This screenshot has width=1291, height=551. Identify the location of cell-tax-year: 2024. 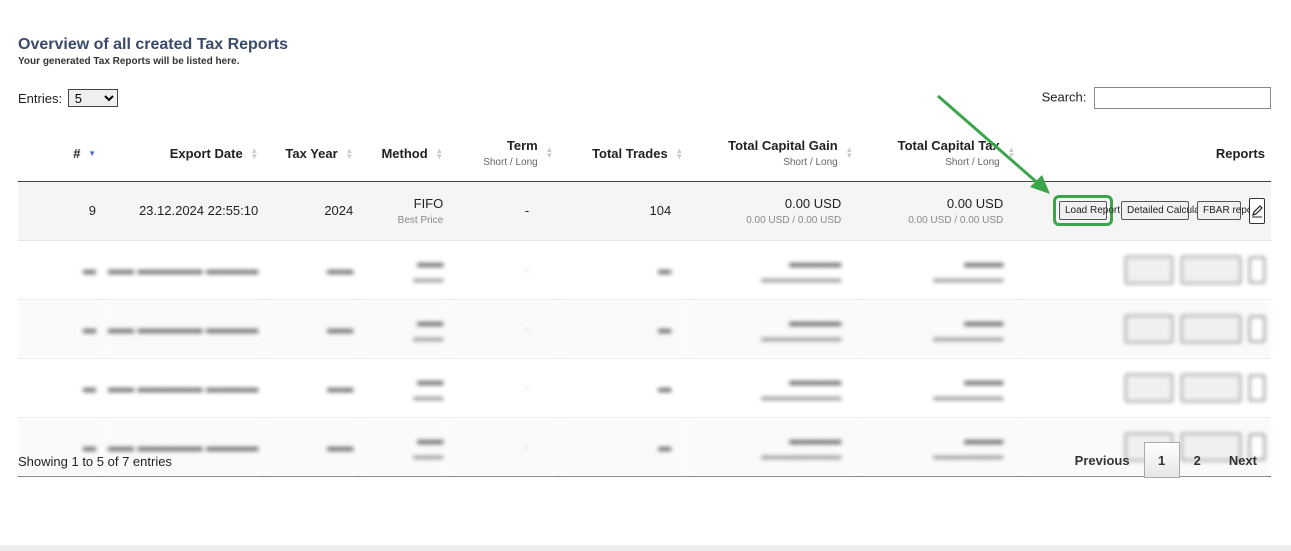
(312, 211).